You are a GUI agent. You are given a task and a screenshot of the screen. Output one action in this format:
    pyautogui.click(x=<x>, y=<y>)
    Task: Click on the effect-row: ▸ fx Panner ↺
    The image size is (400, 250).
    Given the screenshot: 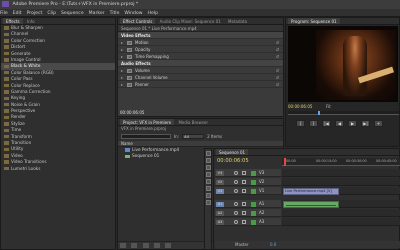 What is the action you would take?
    pyautogui.click(x=200, y=84)
    